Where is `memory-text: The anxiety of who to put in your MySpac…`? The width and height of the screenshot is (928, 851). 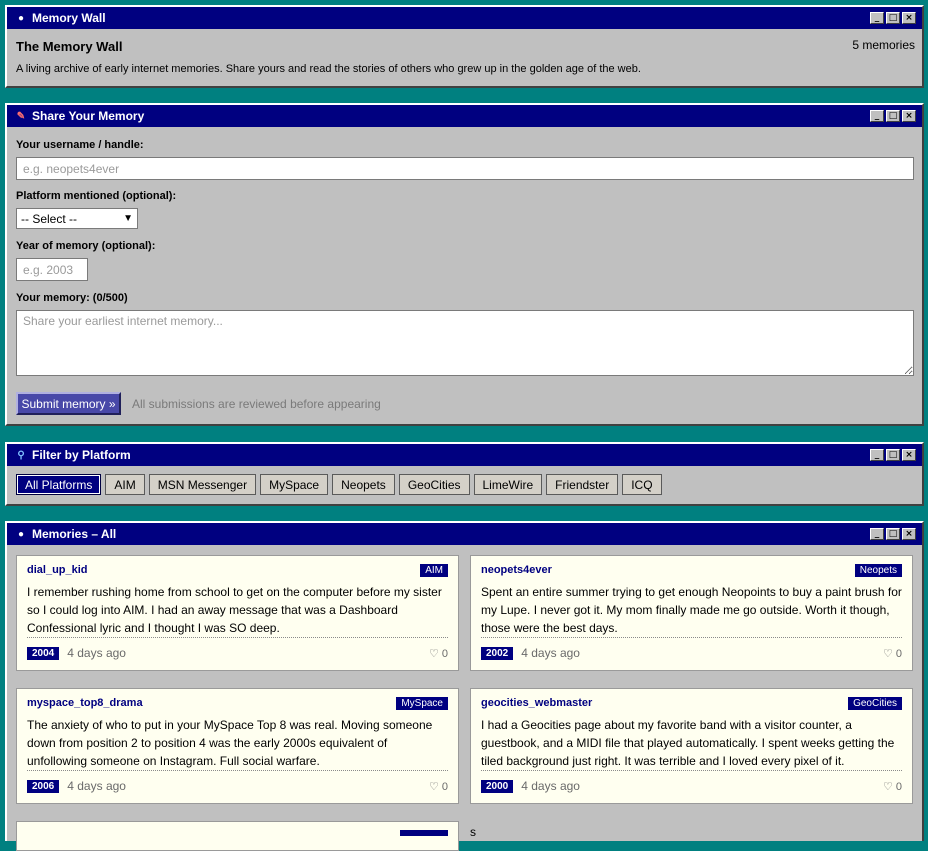
memory-text: The anxiety of who to put in your MySpac… is located at coordinates (230, 743).